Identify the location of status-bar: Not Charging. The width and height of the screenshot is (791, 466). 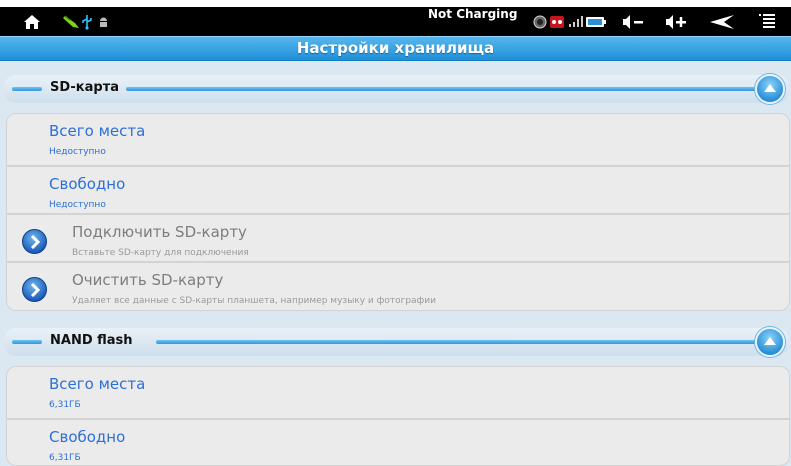
(395, 21).